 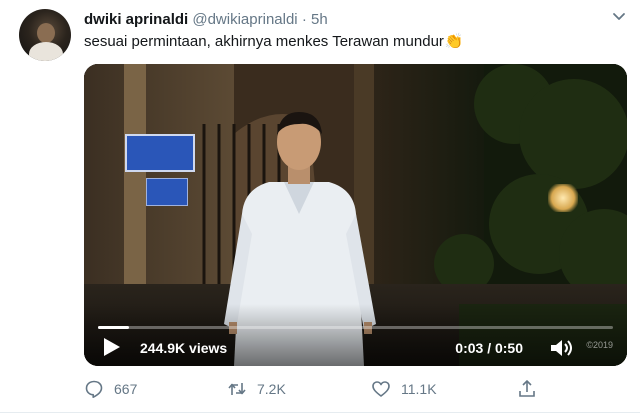 I want to click on share-icon, so click(x=527, y=388).